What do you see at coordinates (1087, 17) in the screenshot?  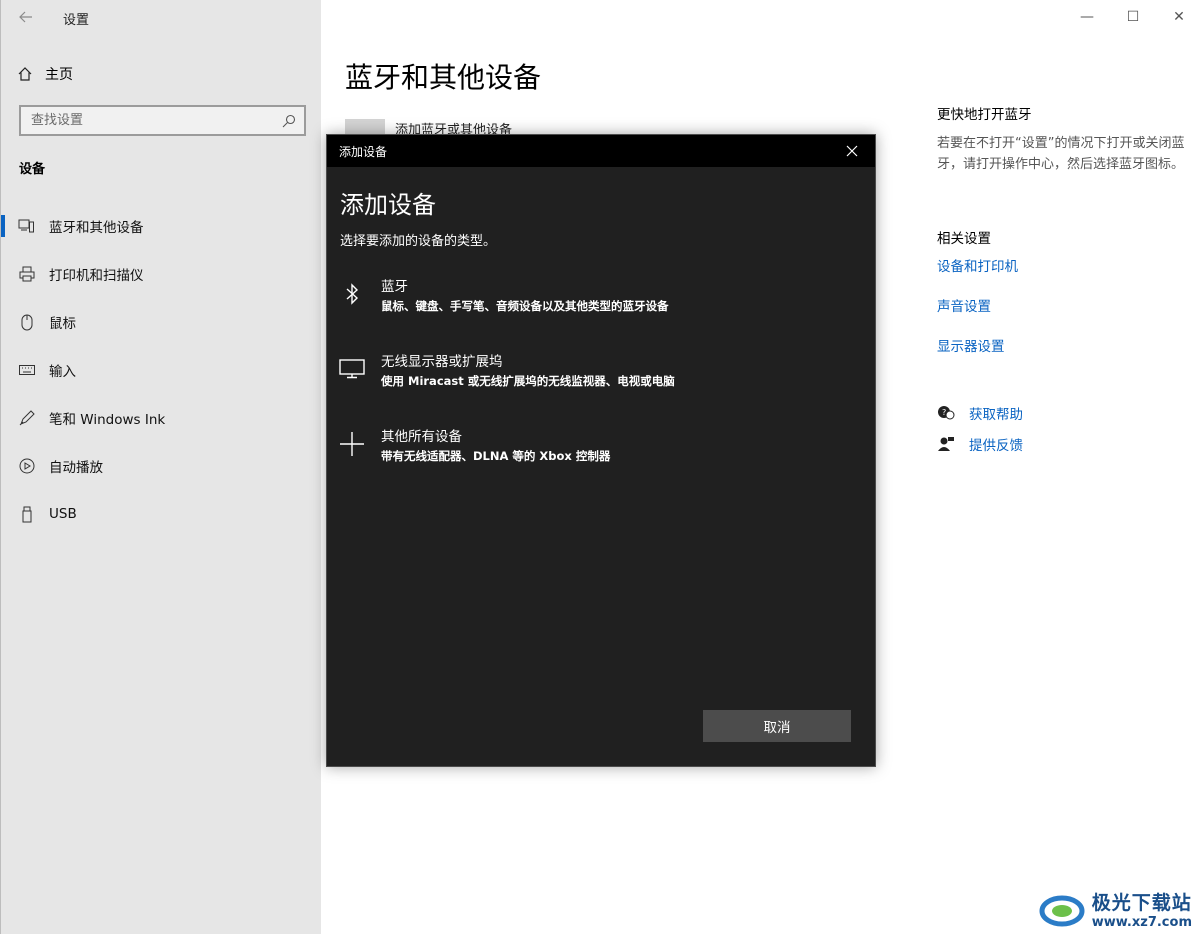 I see `minimize-button: —` at bounding box center [1087, 17].